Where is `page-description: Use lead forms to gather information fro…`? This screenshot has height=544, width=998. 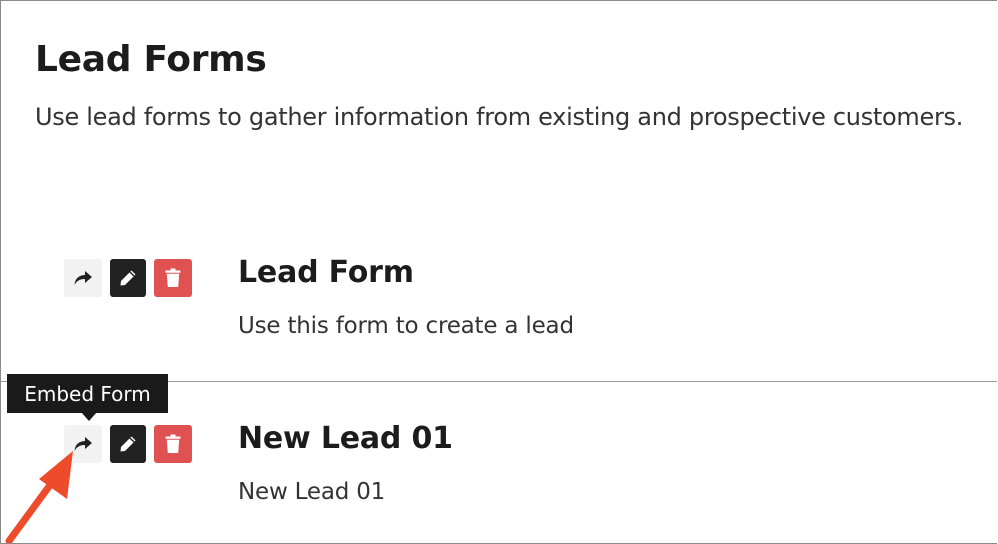
page-description: Use lead forms to gather information fro… is located at coordinates (499, 117).